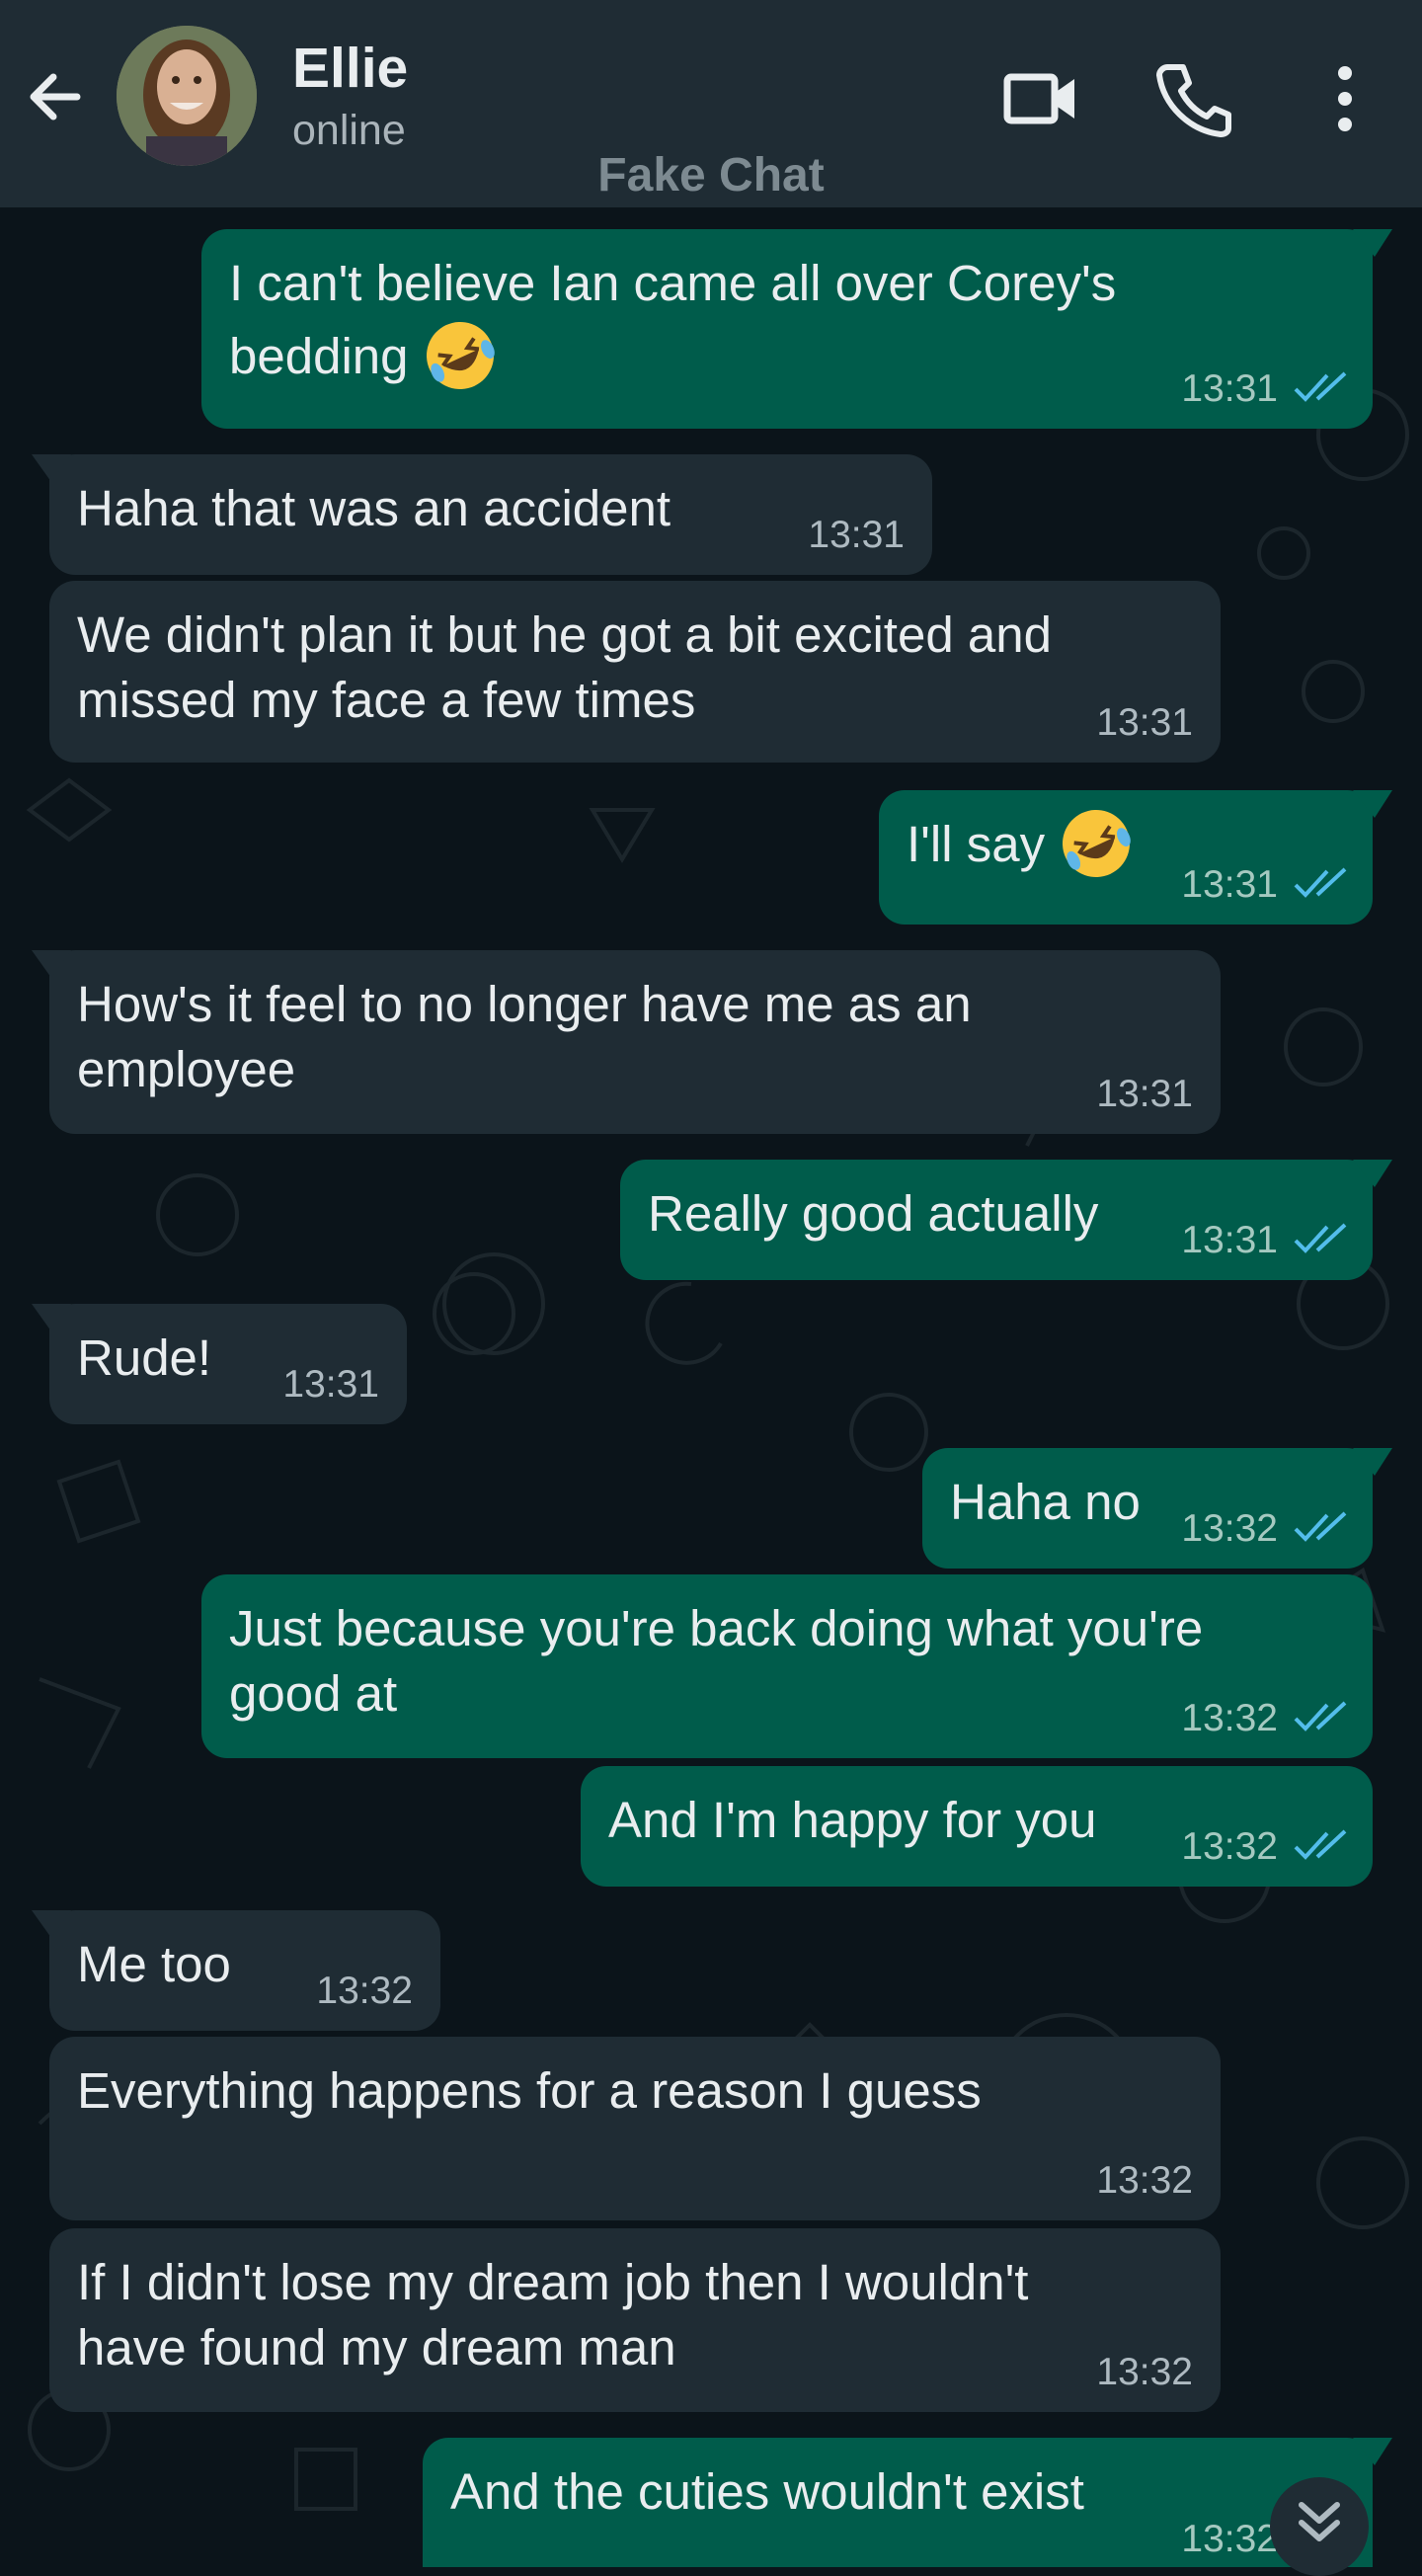 This screenshot has width=1422, height=2576. Describe the element at coordinates (711, 103) in the screenshot. I see `chat-header: Ellie online Fake Chat` at that location.